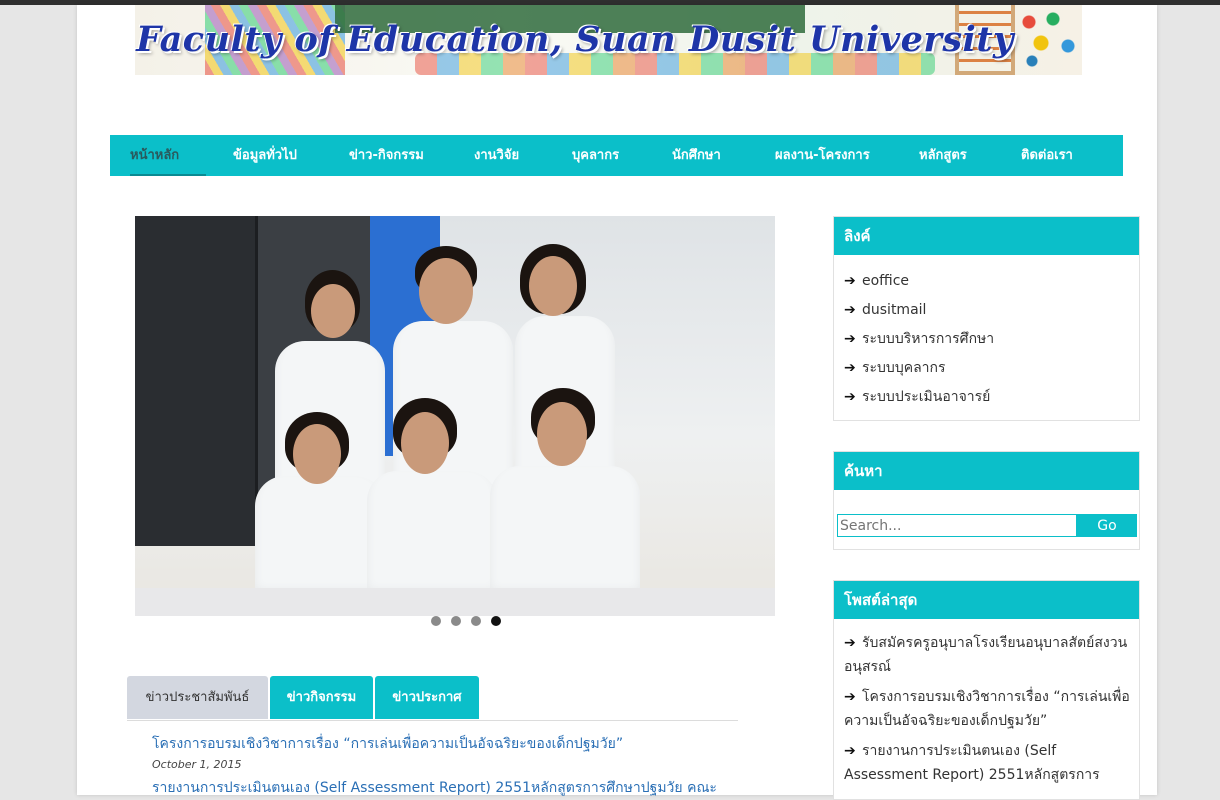 This screenshot has width=1220, height=800. Describe the element at coordinates (986, 600) in the screenshot. I see `recent-posts-heading: โพสต์ล่าสุด` at that location.